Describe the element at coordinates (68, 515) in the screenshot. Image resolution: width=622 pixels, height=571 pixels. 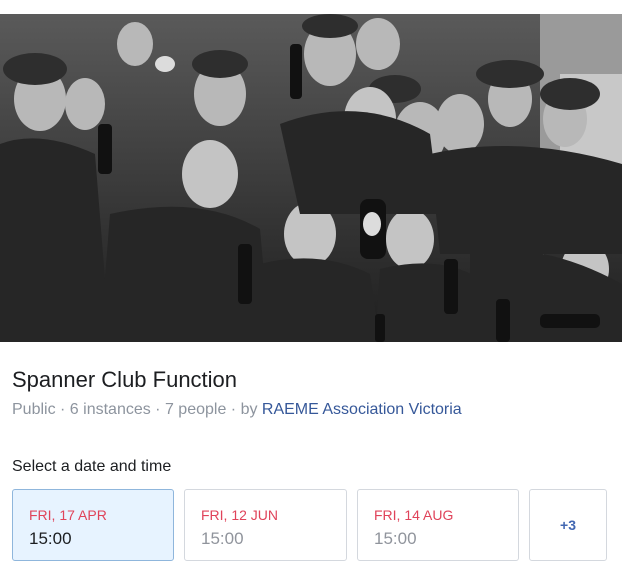
I see `date-option-day: FRI, 17 APR` at that location.